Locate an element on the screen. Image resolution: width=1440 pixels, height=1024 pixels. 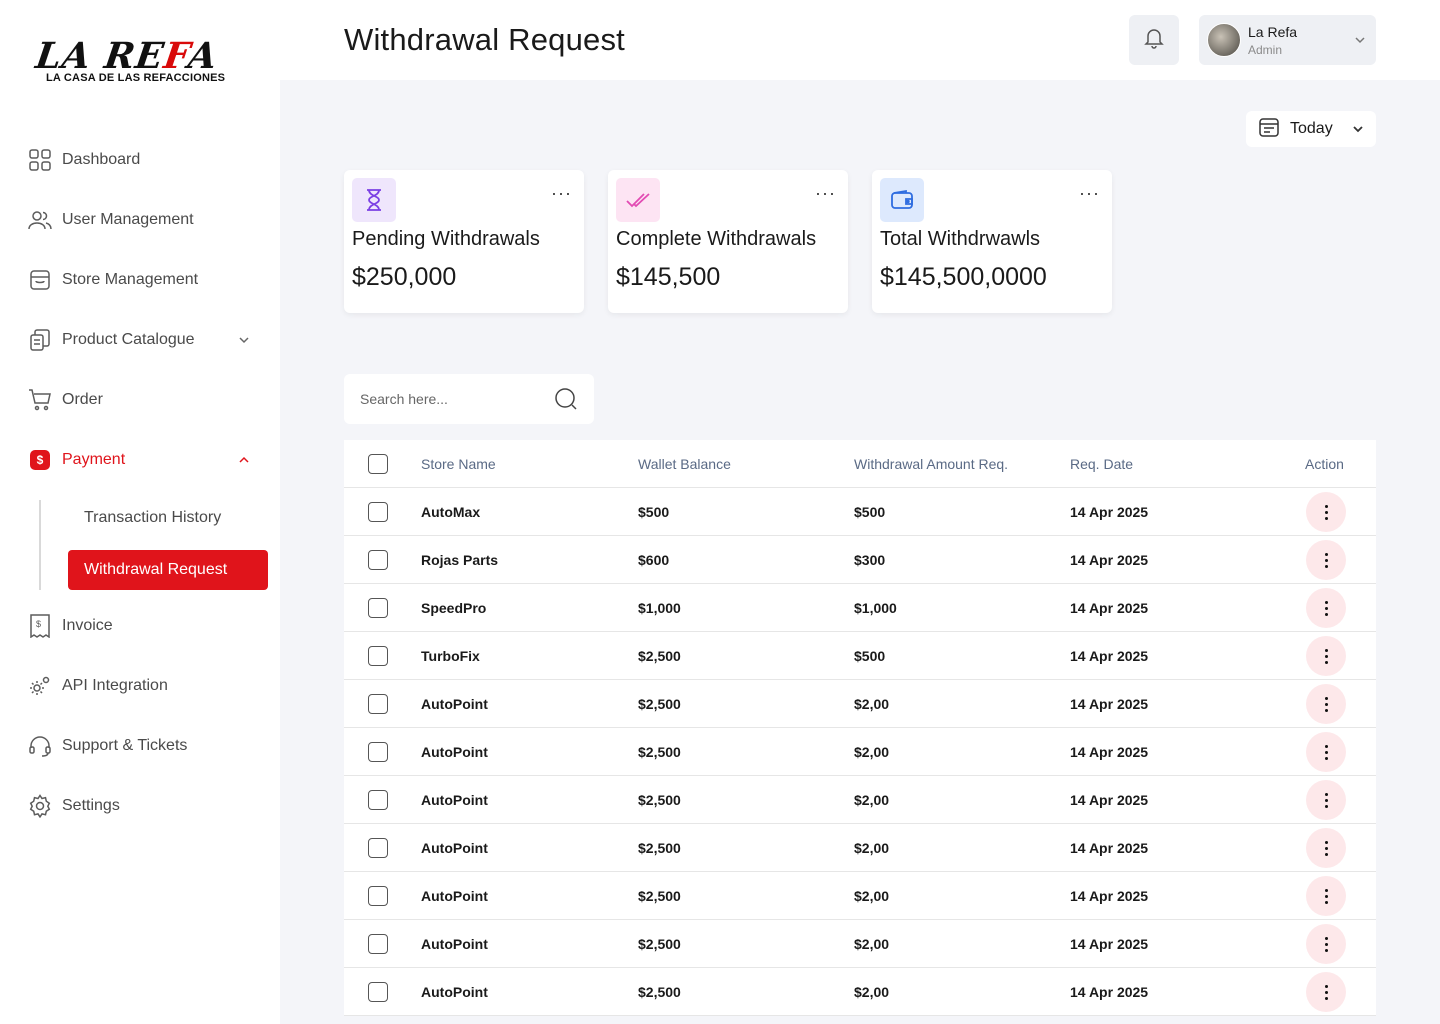
sidebar-item-api-integration: API Integration is located at coordinates (142, 686).